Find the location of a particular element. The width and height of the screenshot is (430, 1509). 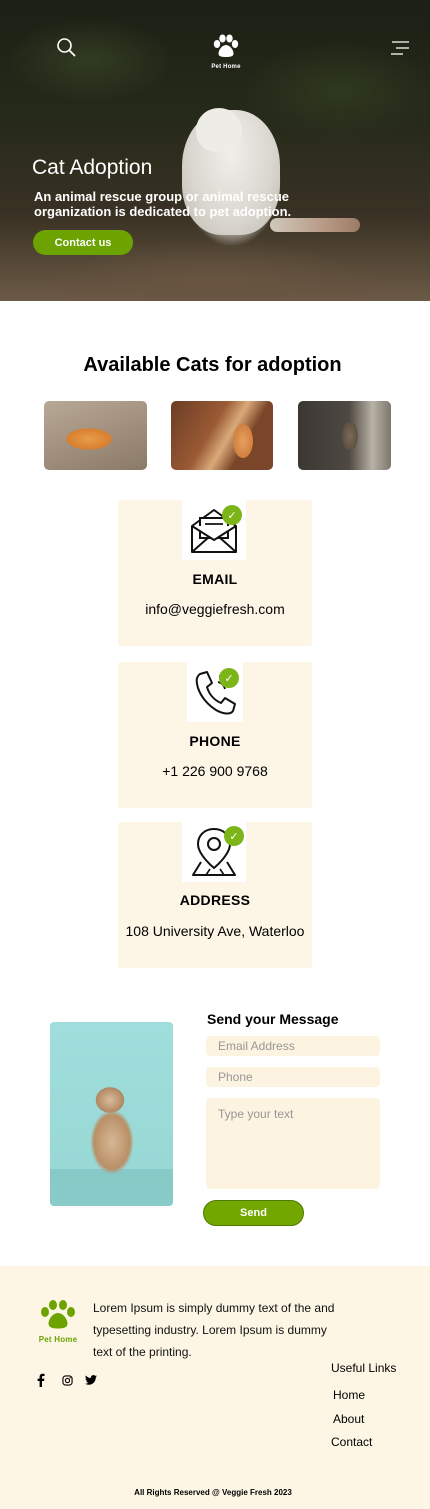

facebook-icon is located at coordinates (41, 1380).